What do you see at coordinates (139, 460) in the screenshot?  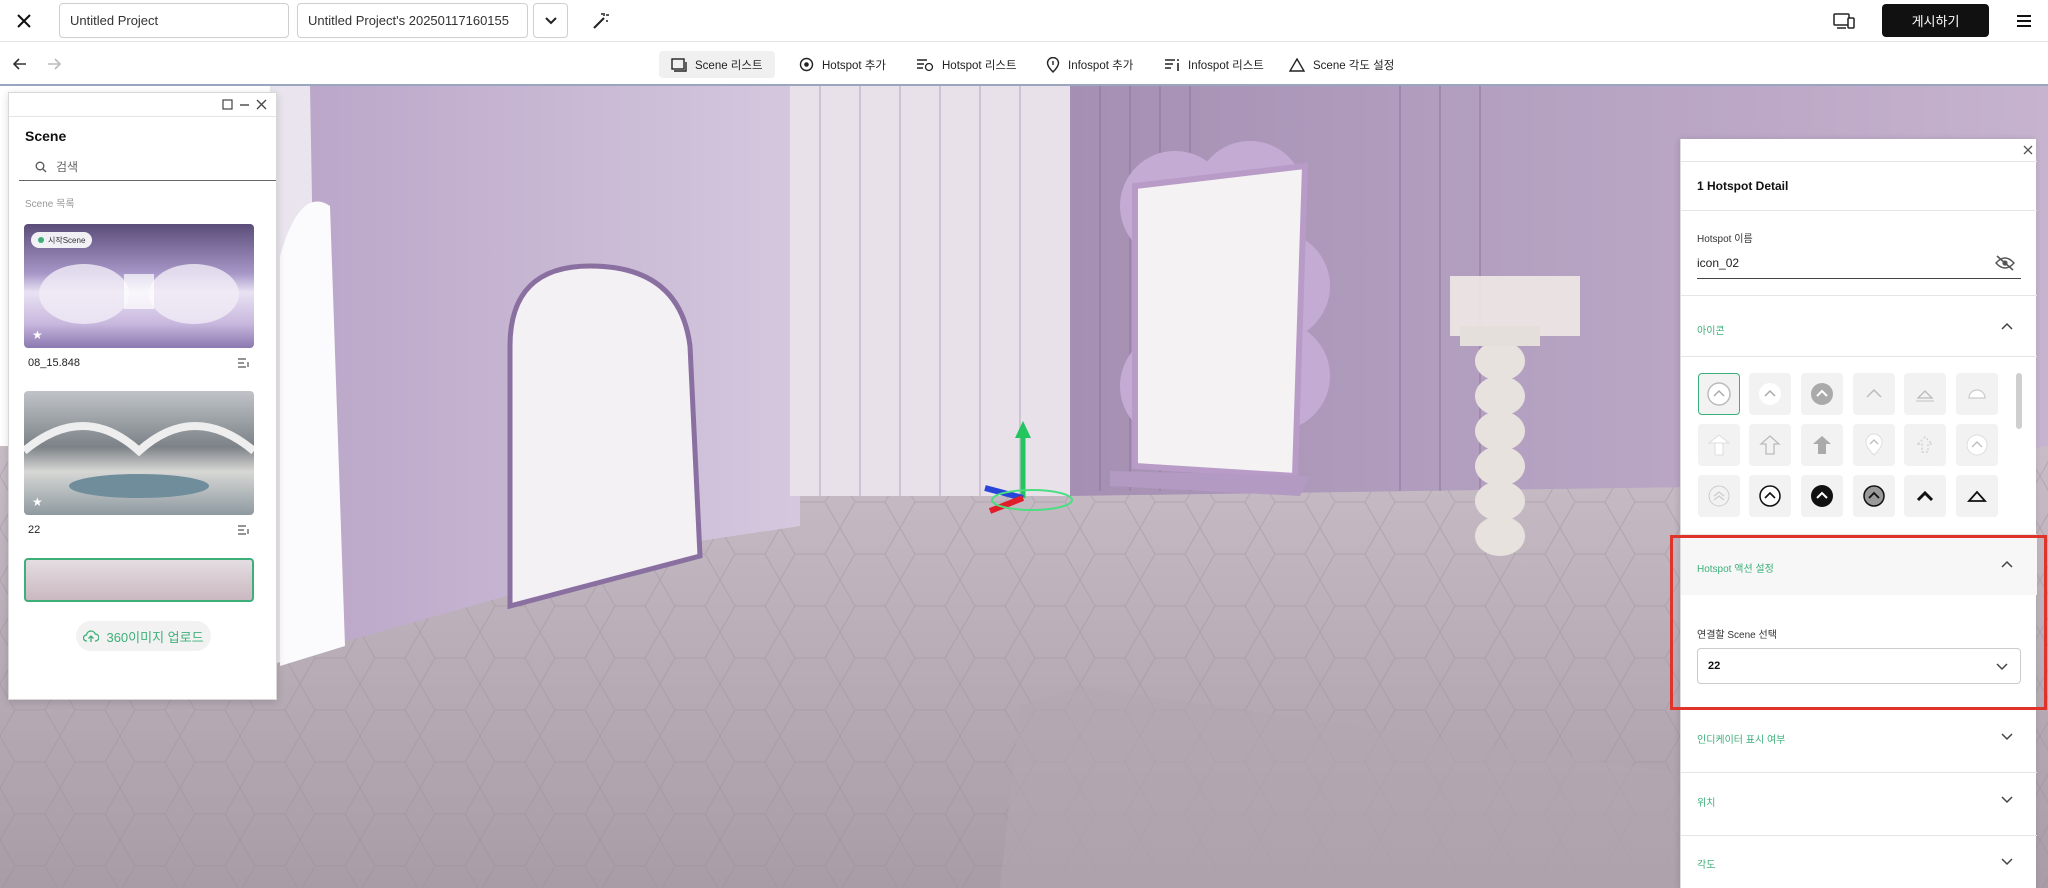 I see `panorama-preview` at bounding box center [139, 460].